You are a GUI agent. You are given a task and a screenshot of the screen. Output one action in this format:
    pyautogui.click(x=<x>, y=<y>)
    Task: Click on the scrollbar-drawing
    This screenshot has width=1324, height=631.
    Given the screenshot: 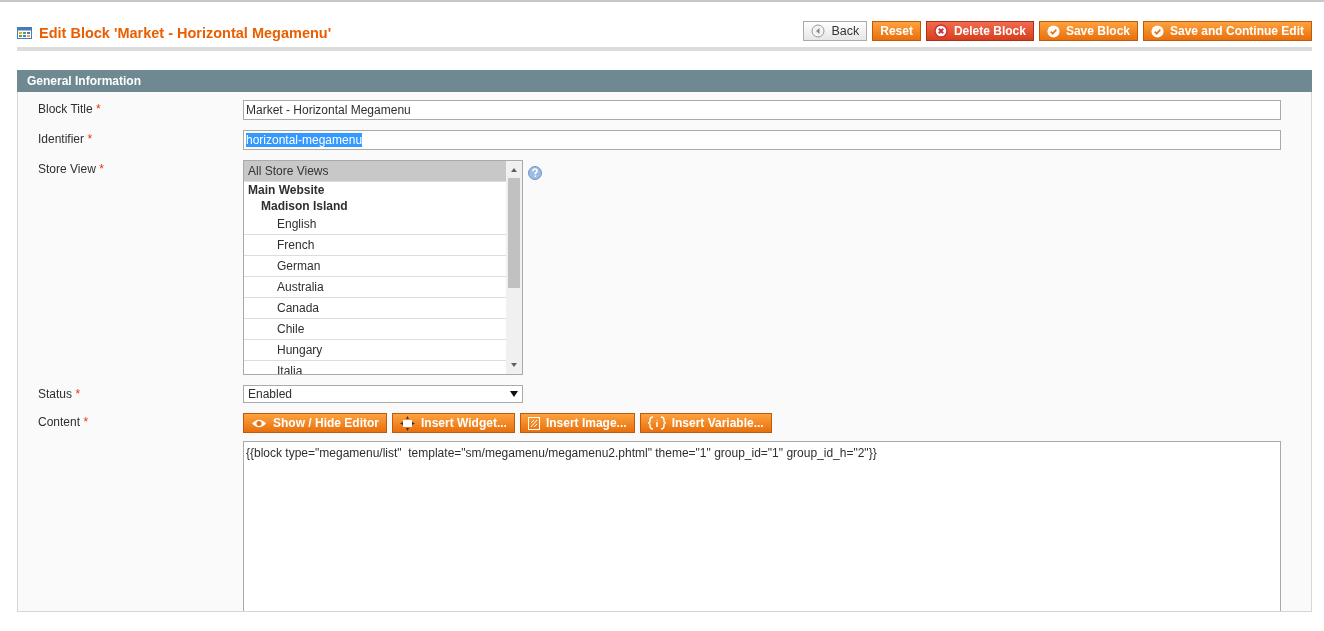 What is the action you would take?
    pyautogui.click(x=514, y=267)
    